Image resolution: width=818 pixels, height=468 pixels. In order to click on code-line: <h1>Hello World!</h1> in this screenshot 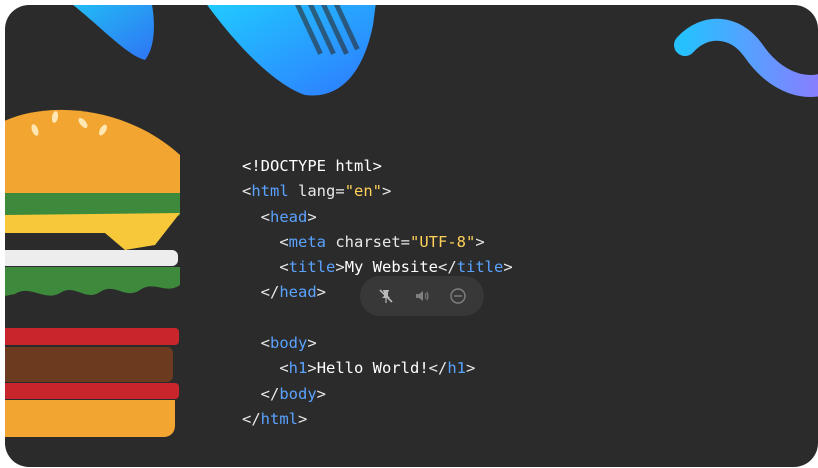, I will do `click(377, 368)`.